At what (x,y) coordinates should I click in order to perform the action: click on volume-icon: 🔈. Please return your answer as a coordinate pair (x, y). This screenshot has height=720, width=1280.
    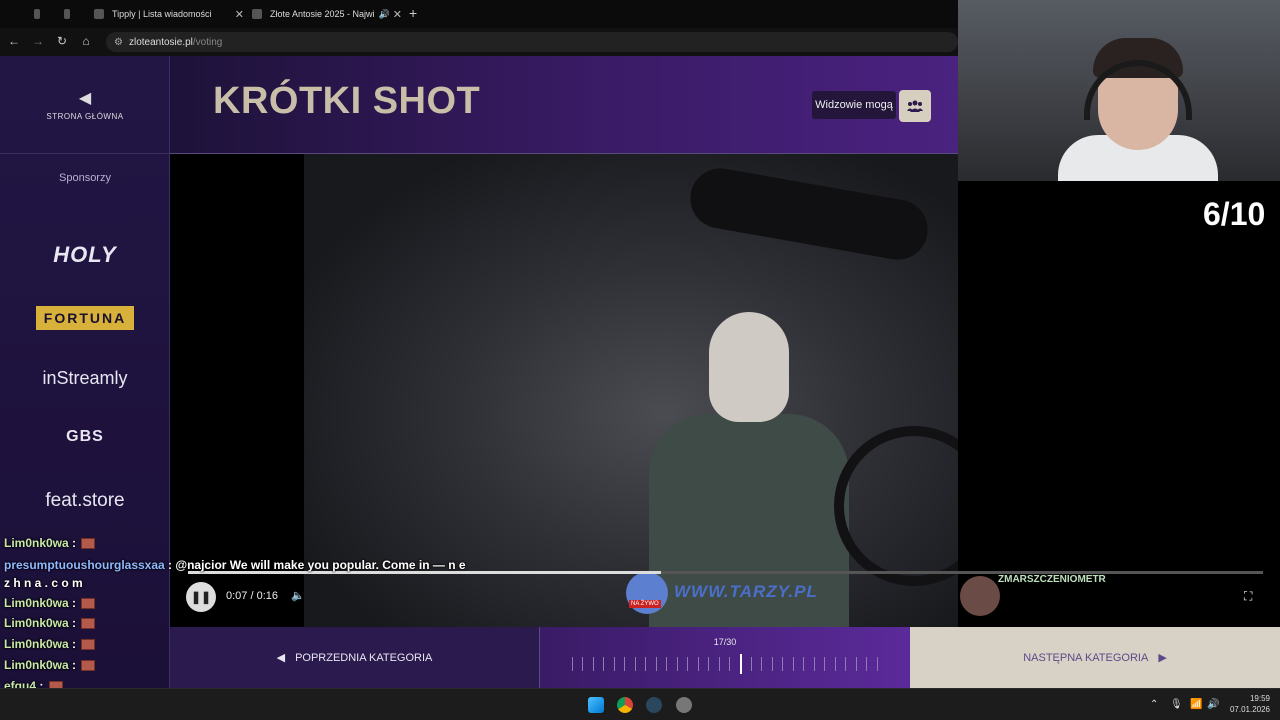
    Looking at the image, I should click on (298, 595).